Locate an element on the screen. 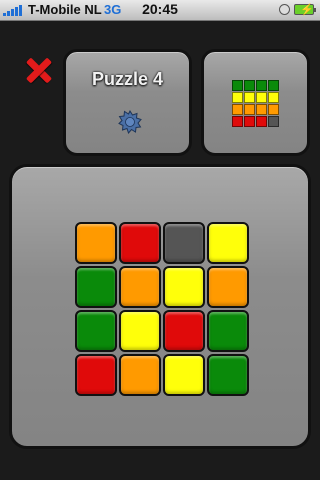 The image size is (320, 480). puzzle-title-panel: Puzzle 4 is located at coordinates (127, 102).